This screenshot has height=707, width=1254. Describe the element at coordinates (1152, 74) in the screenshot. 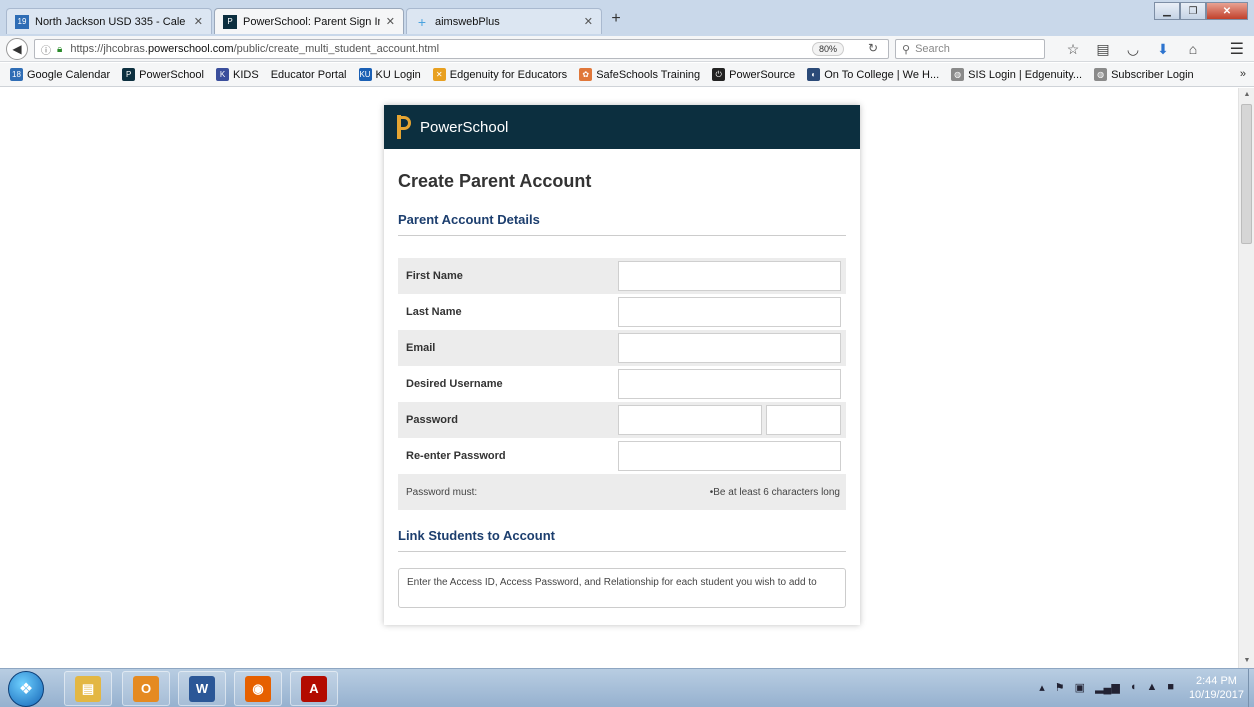

I see `bookmark-label: Subscriber Login` at that location.